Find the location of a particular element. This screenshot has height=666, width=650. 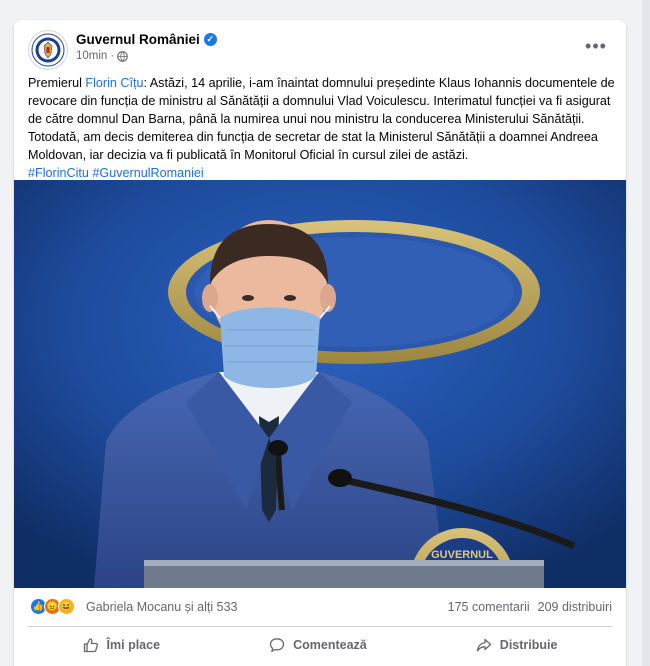

hashtag-link: #FlorinCitu is located at coordinates (58, 173).